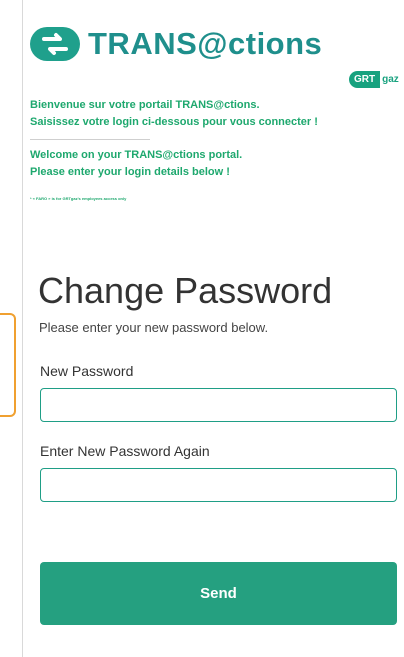  What do you see at coordinates (154, 327) in the screenshot?
I see `page-subtitle: Please enter your new password below.` at bounding box center [154, 327].